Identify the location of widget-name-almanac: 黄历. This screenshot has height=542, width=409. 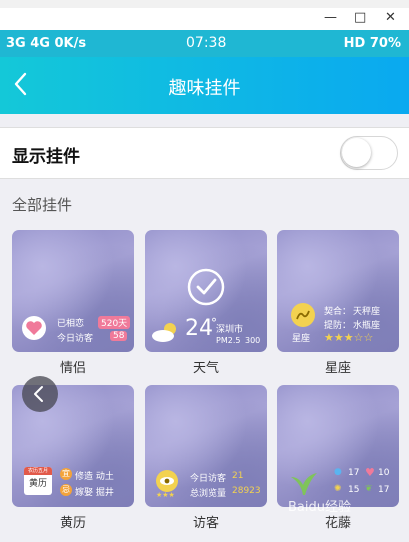
(72, 523).